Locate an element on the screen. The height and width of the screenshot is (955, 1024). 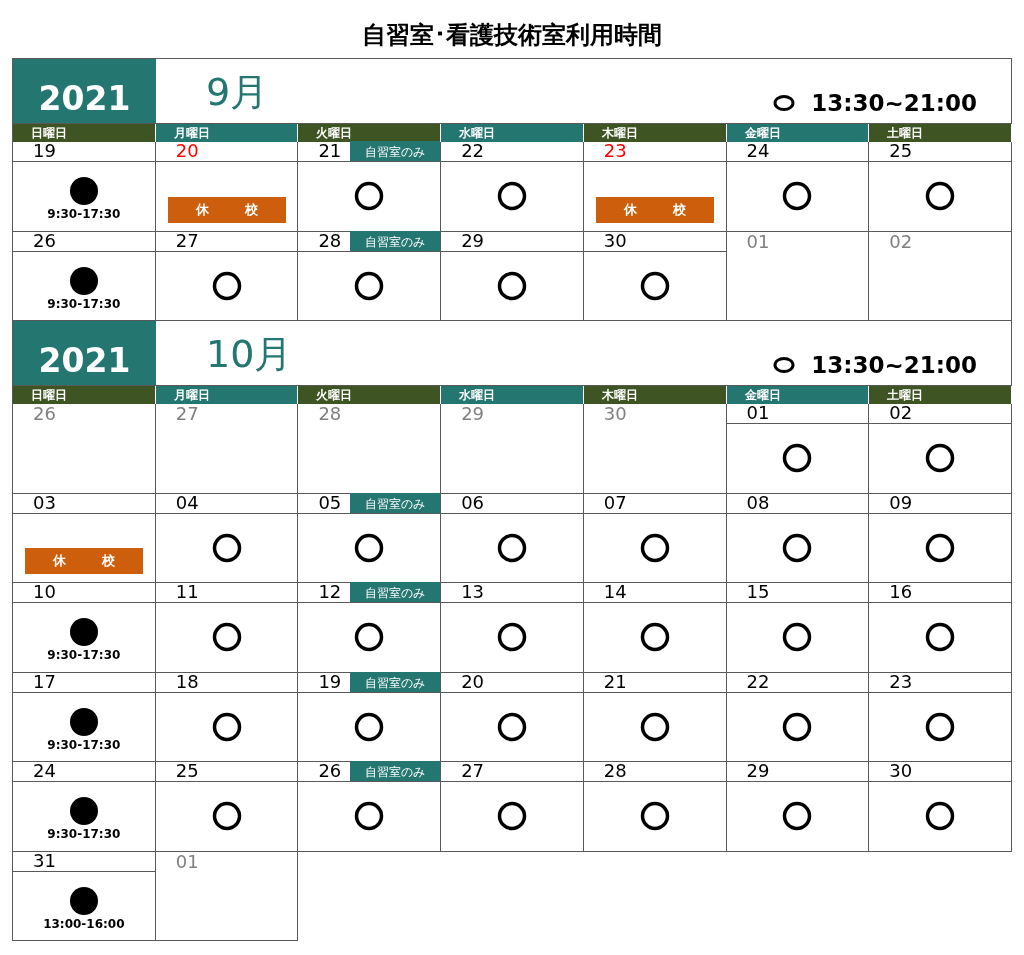
weekday-header: 金曜日 is located at coordinates (798, 395).